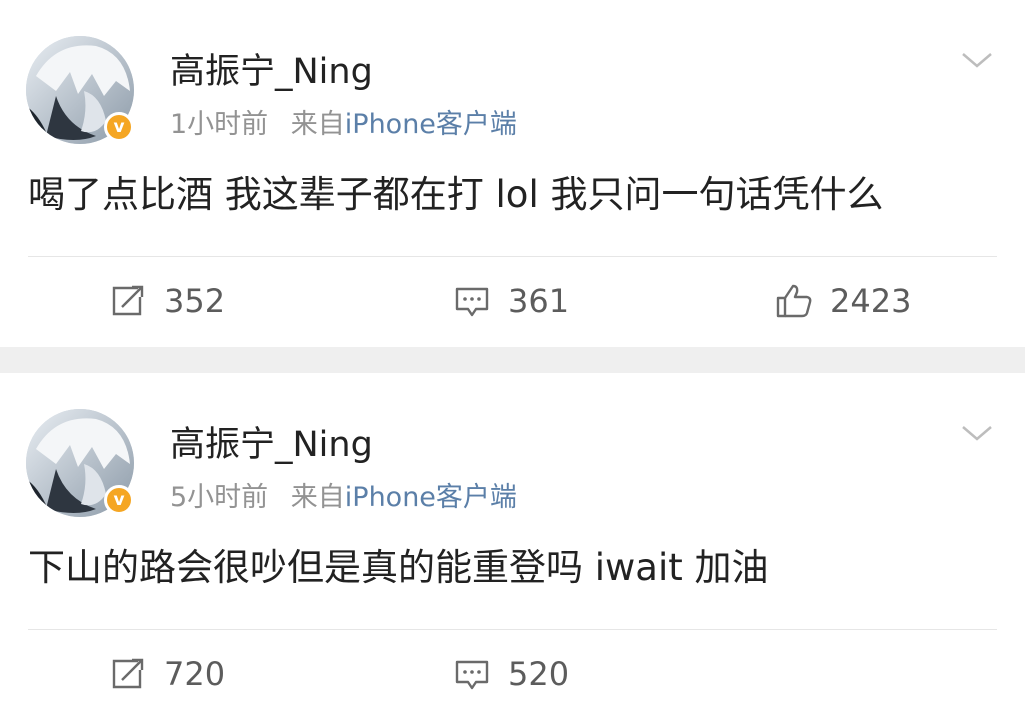  I want to click on repost-count: 720, so click(195, 674).